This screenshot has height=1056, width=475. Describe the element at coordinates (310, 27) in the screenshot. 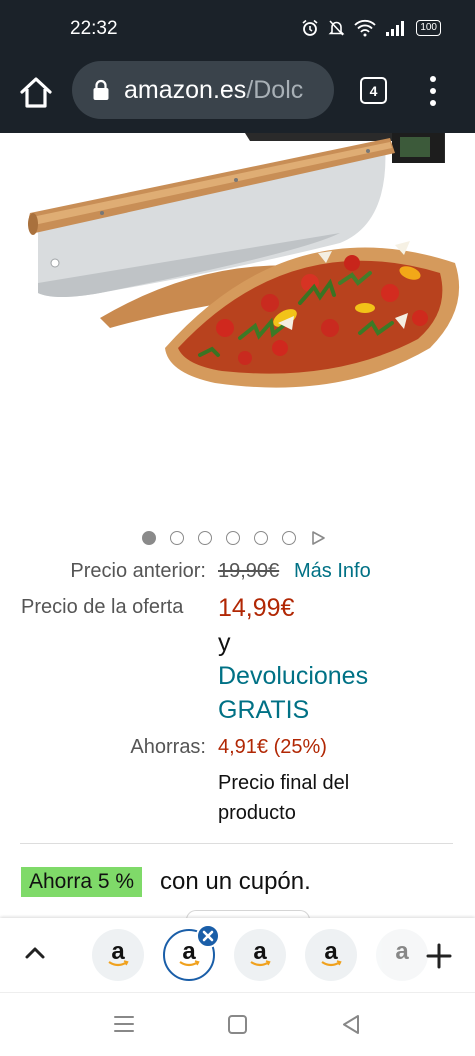

I see `alarm-icon` at that location.